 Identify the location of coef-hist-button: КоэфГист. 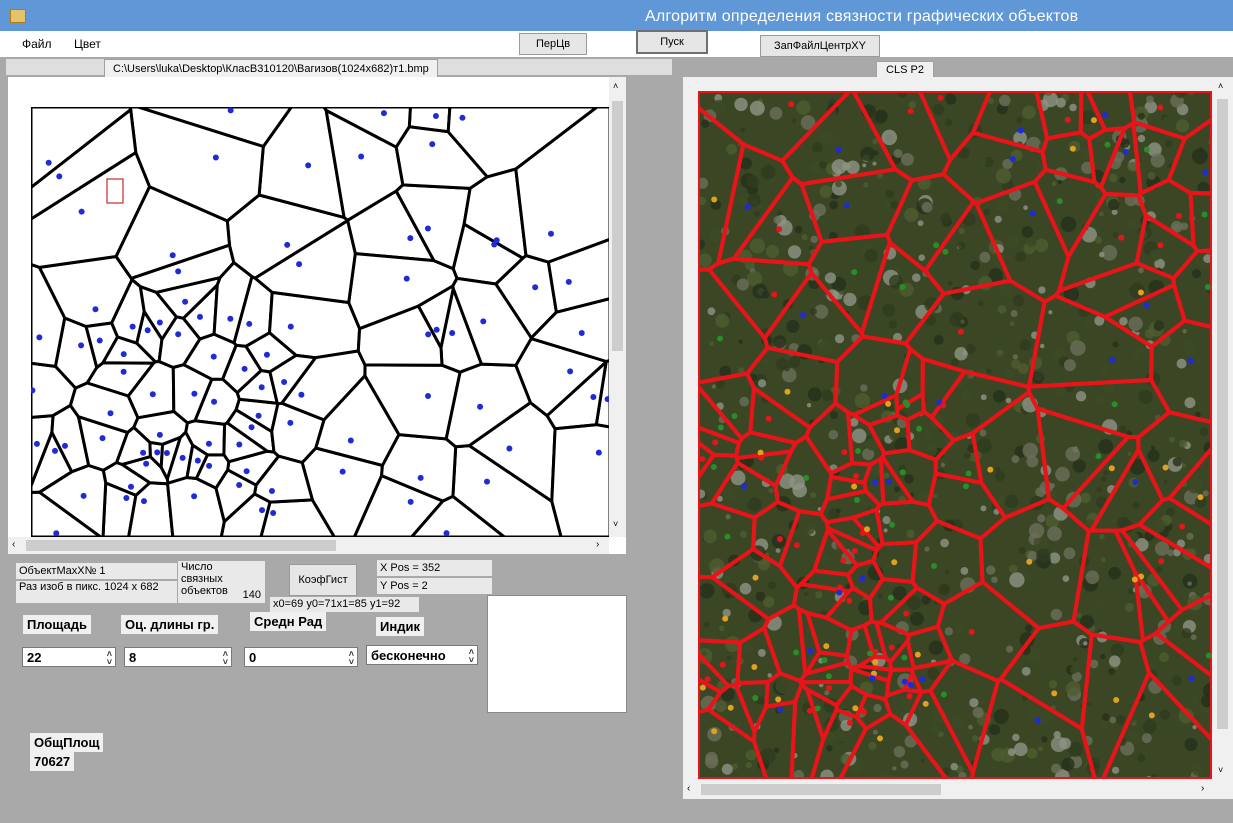
(323, 580).